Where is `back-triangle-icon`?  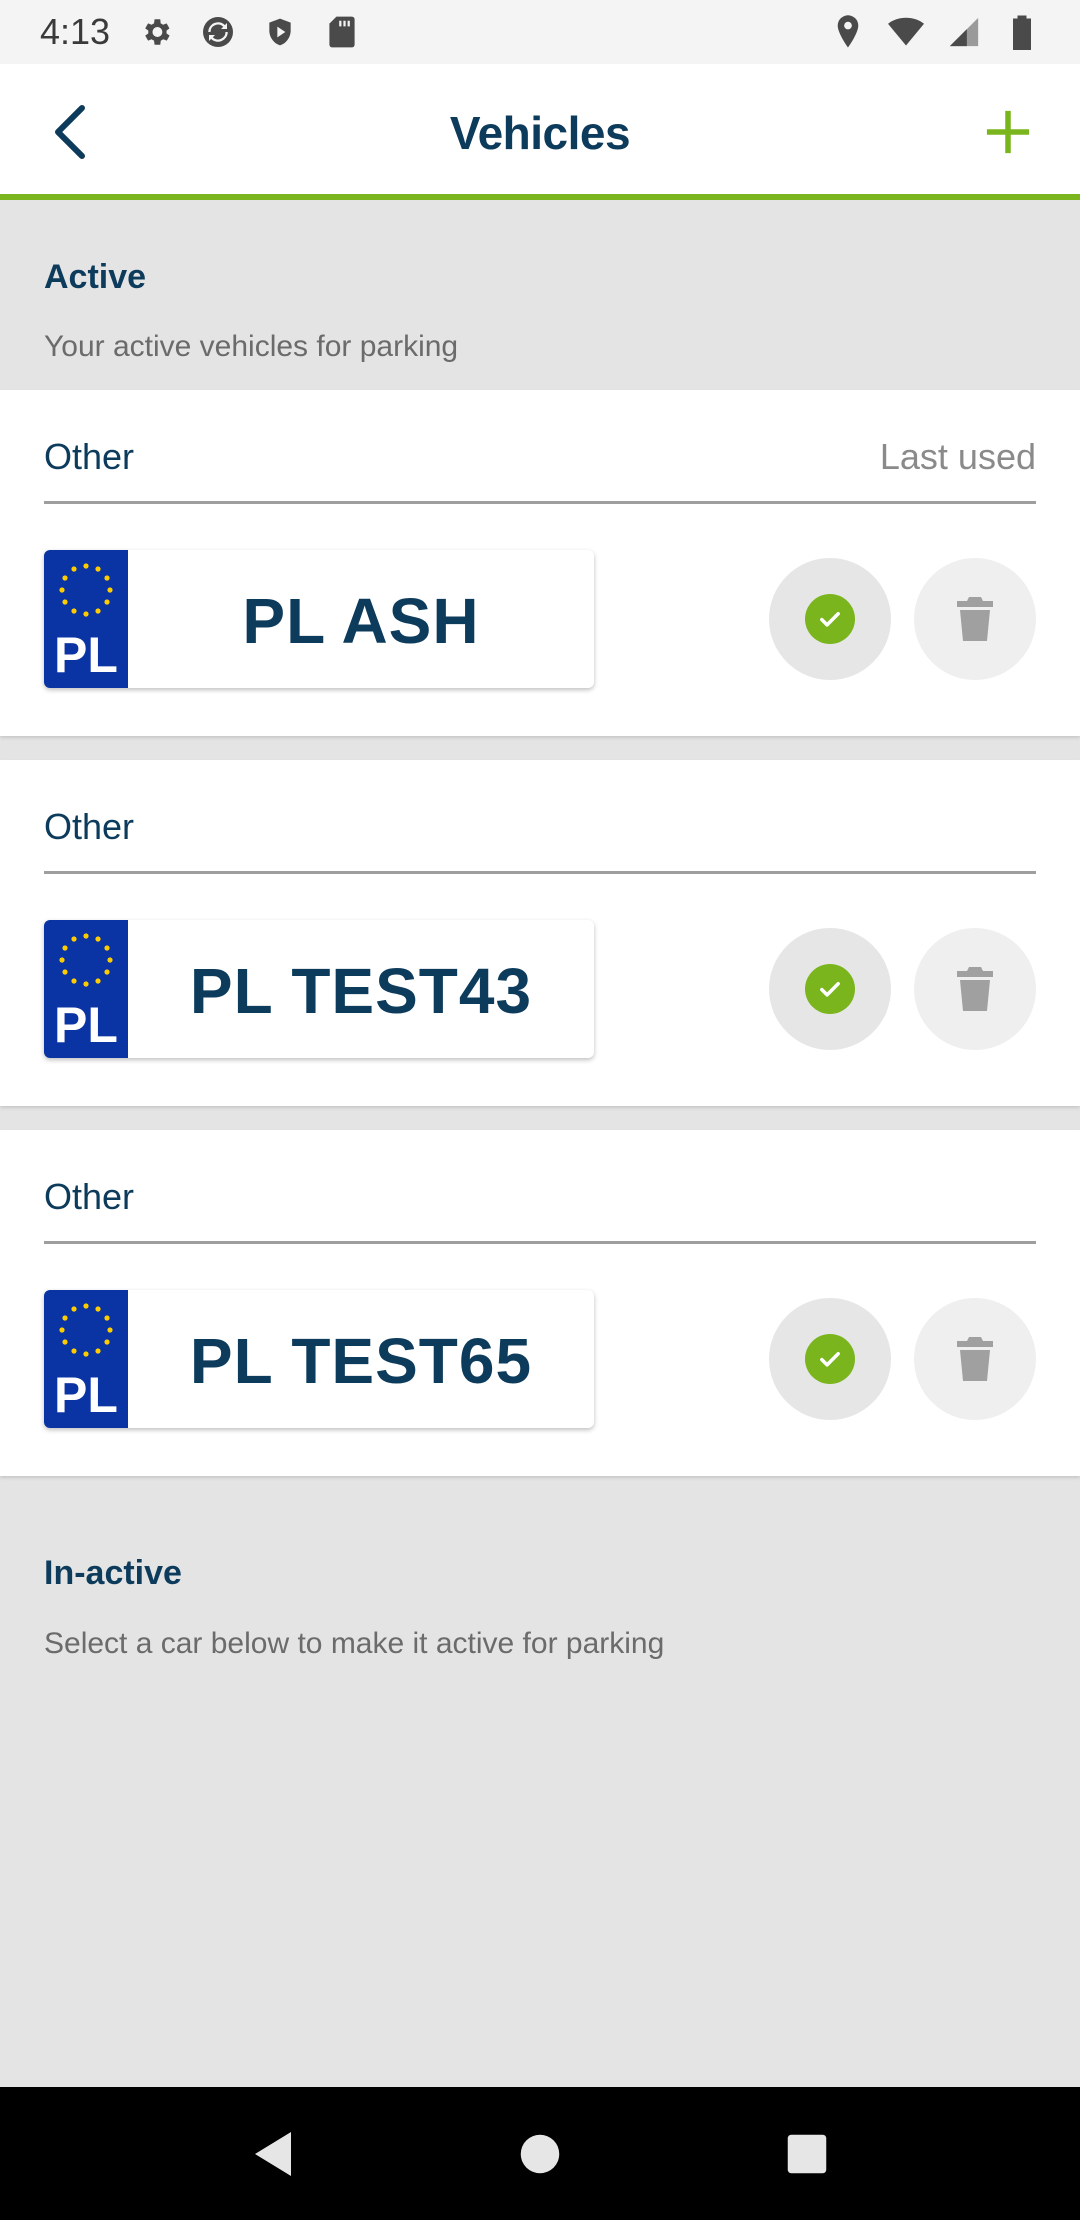 back-triangle-icon is located at coordinates (273, 2153).